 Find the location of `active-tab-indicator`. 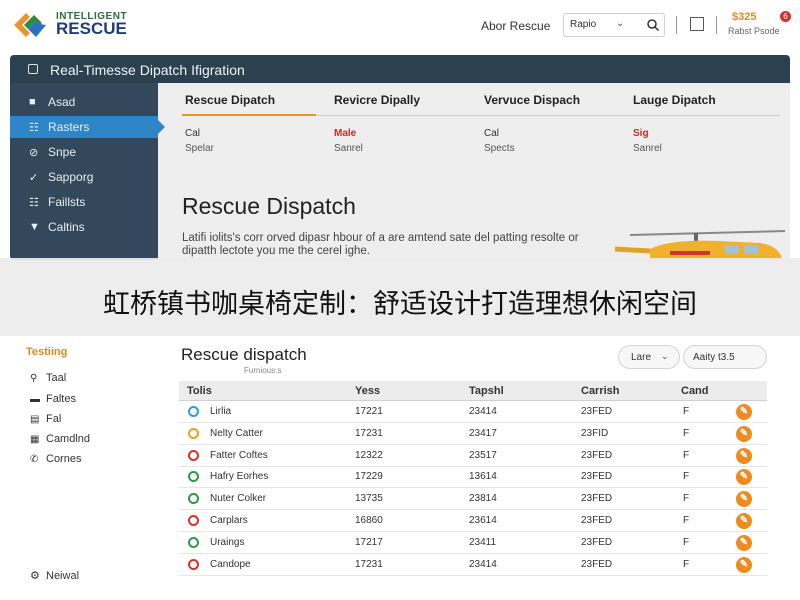

active-tab-indicator is located at coordinates (249, 115).